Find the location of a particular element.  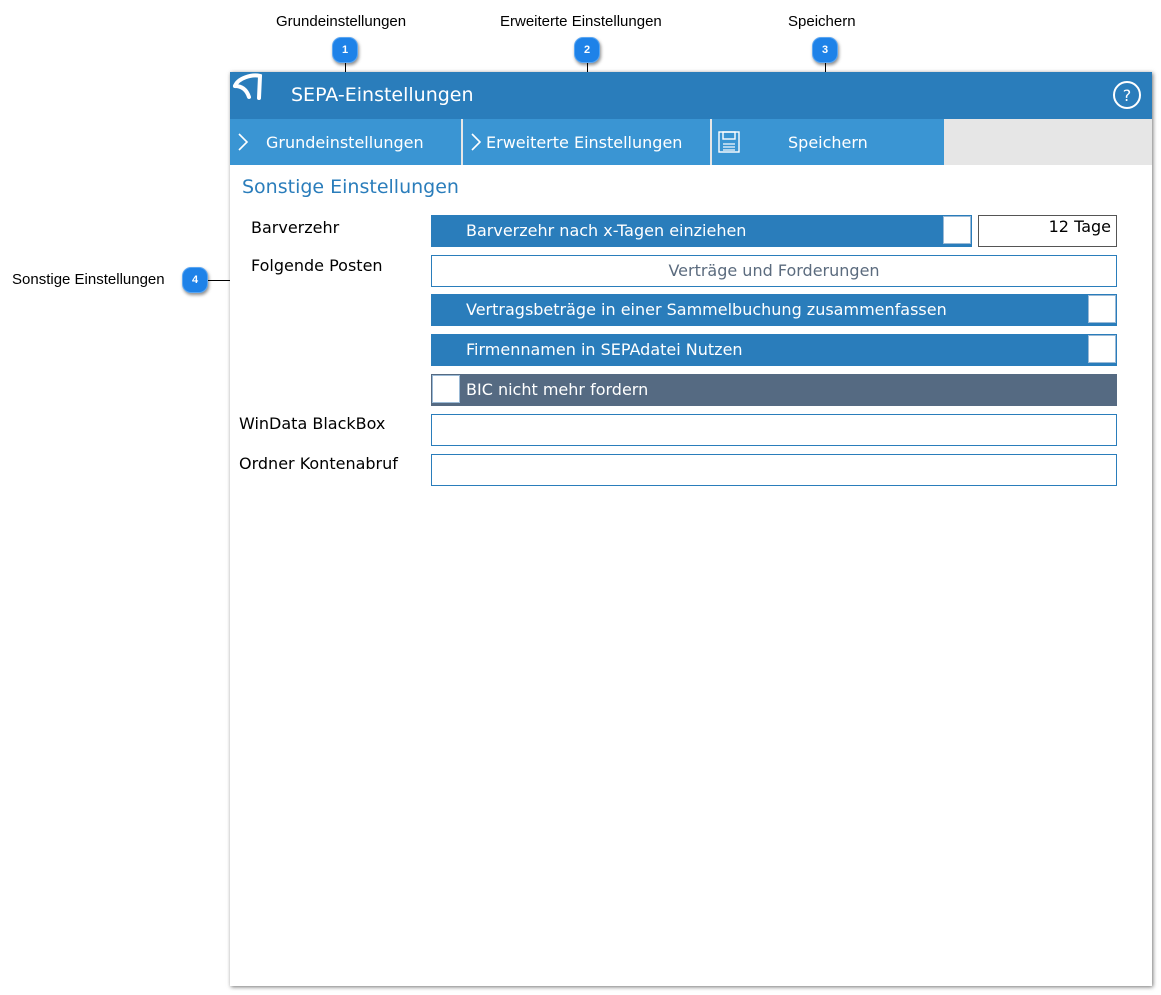

tab-label: Erweiterte Einstellungen is located at coordinates (584, 142).